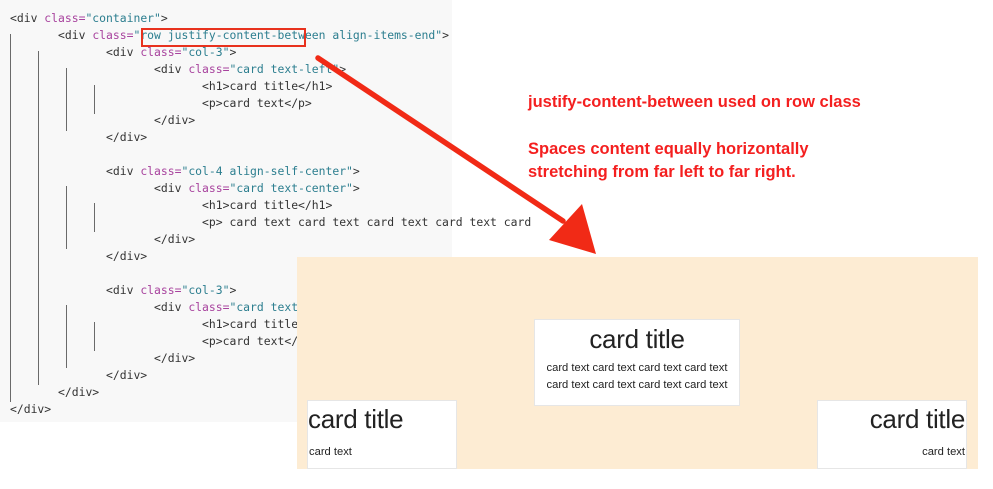  What do you see at coordinates (455, 154) in the screenshot?
I see `pointer-arrow-icon` at bounding box center [455, 154].